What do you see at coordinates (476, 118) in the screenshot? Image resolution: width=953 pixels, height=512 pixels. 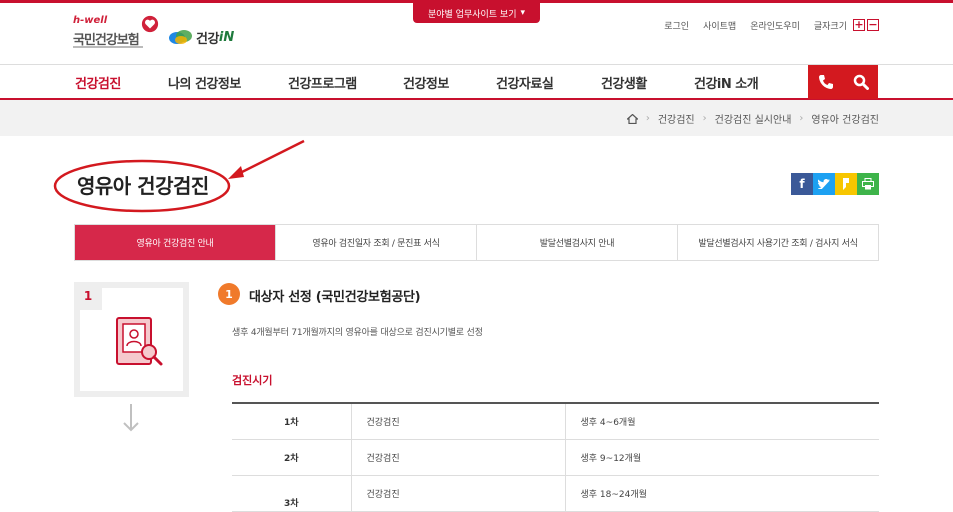 I see `breadcrumb-bar: › 건강검진 › 건강검진 실시안내 › 영유아 건강검진` at bounding box center [476, 118].